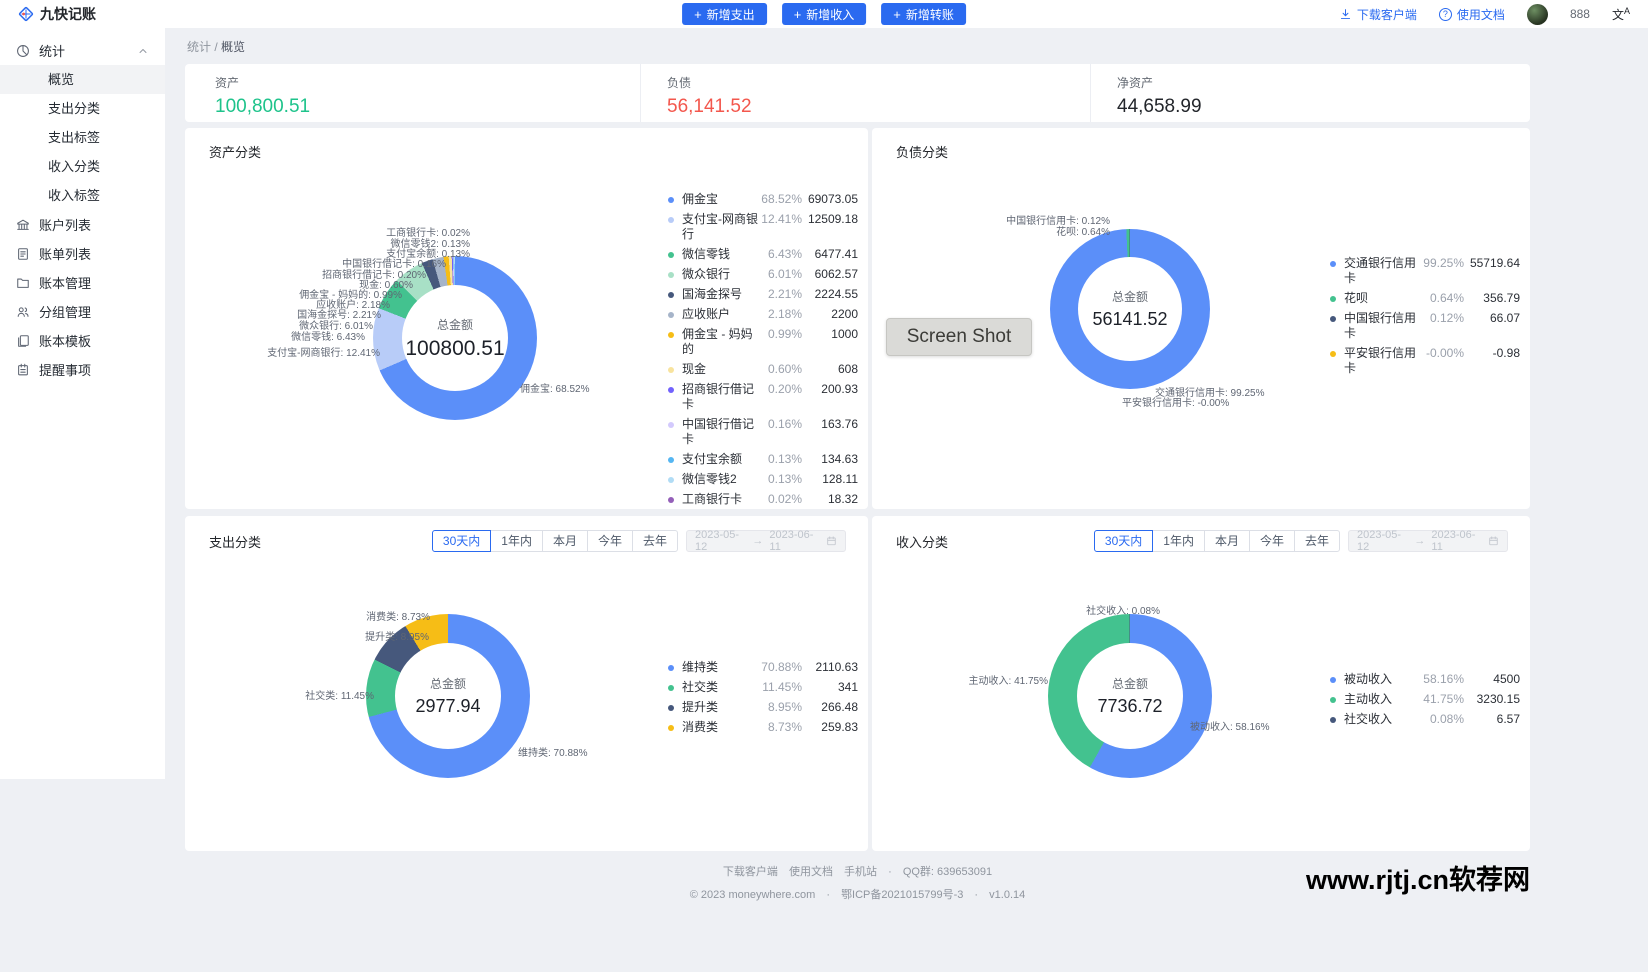  Describe the element at coordinates (902, 895) in the screenshot. I see `footer-icp: 鄂ICP备2021015799号-3` at that location.